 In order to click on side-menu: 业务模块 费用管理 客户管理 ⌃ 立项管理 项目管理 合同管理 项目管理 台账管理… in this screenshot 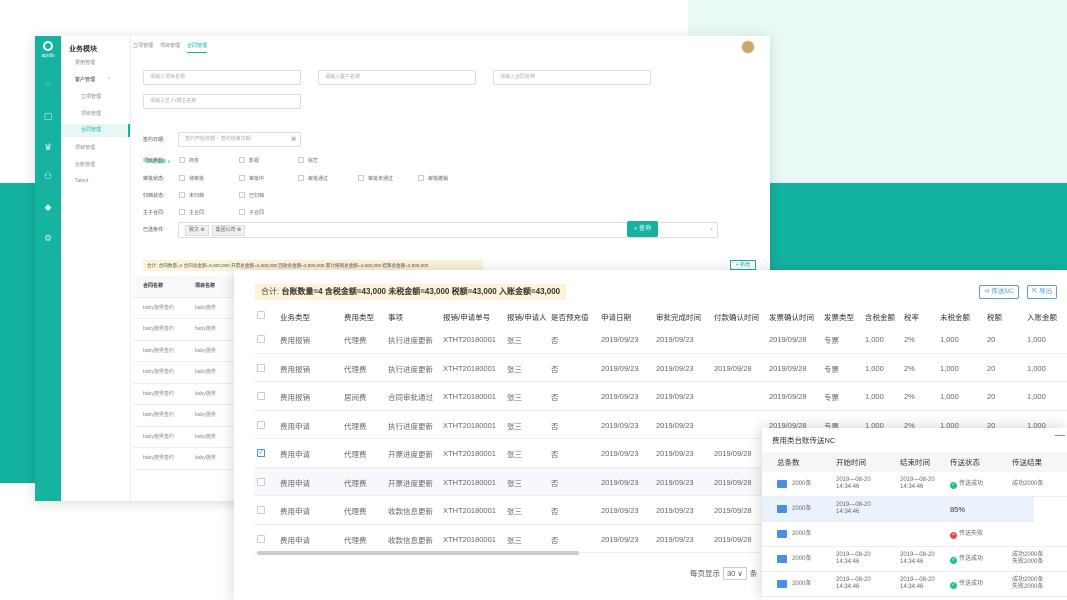, I will do `click(96, 268)`.